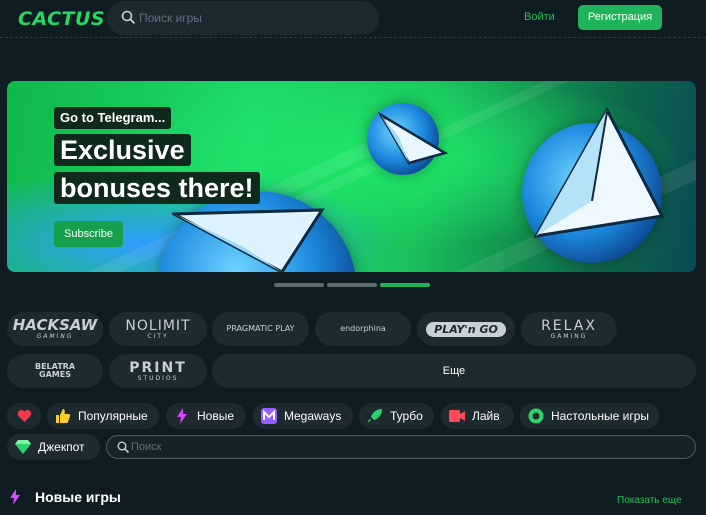 The height and width of the screenshot is (515, 706). What do you see at coordinates (157, 188) in the screenshot?
I see `banner-headline-2: bonuses there!` at bounding box center [157, 188].